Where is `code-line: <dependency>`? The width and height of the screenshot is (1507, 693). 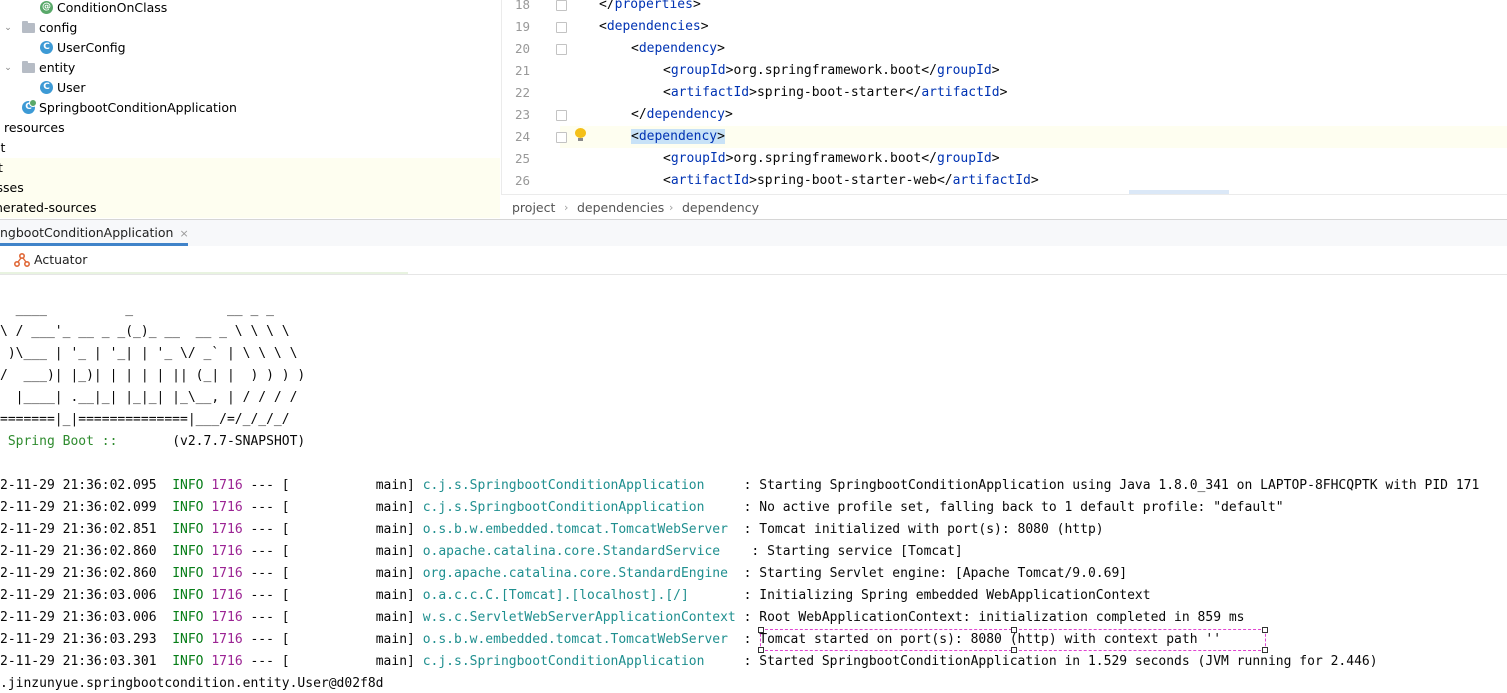 code-line: <dependency> is located at coordinates (678, 48).